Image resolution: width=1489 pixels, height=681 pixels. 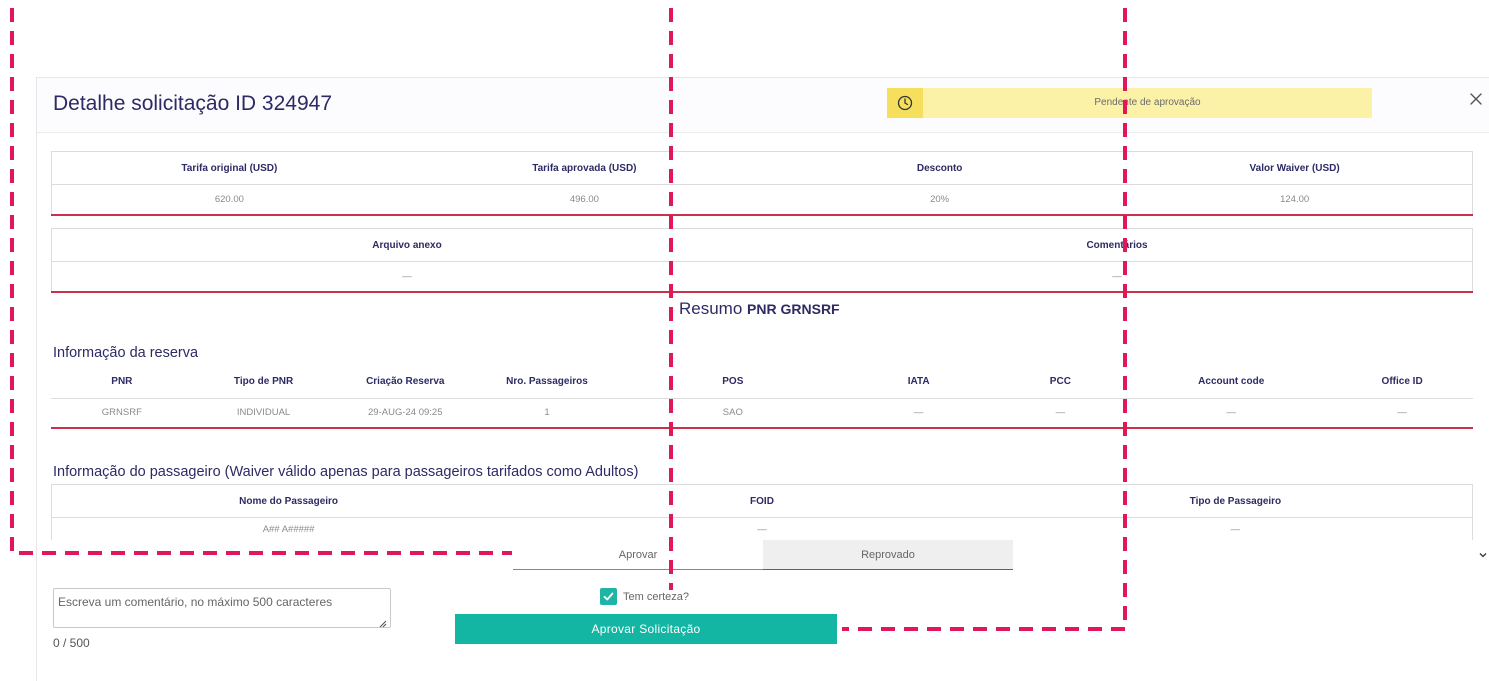 I want to click on table-row: A## A##### — —, so click(x=762, y=529).